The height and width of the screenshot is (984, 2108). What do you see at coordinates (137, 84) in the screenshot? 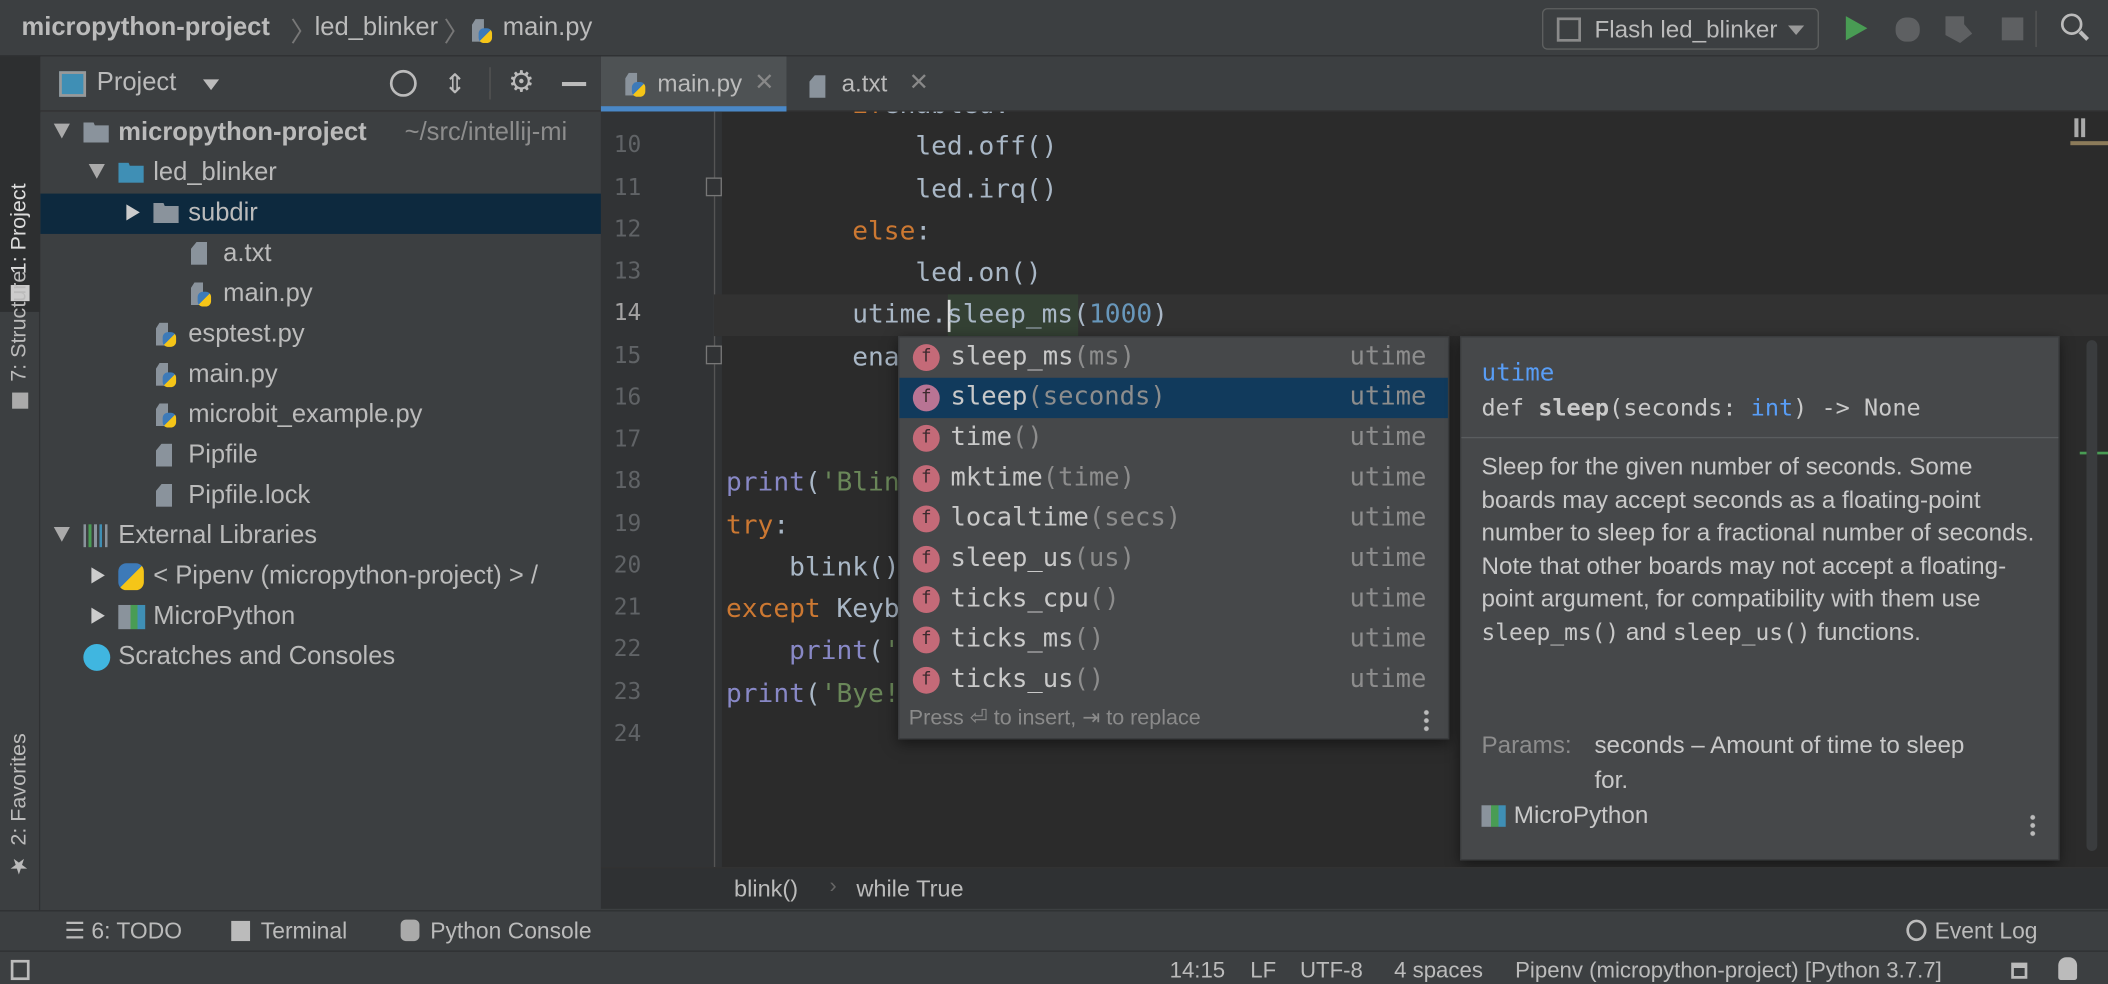
I see `project-view-selector: Project` at bounding box center [137, 84].